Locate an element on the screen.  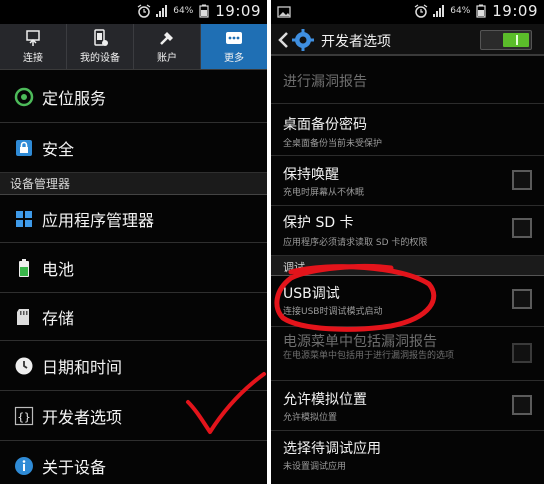
tab-connections: 连接 is located at coordinates (33, 46).